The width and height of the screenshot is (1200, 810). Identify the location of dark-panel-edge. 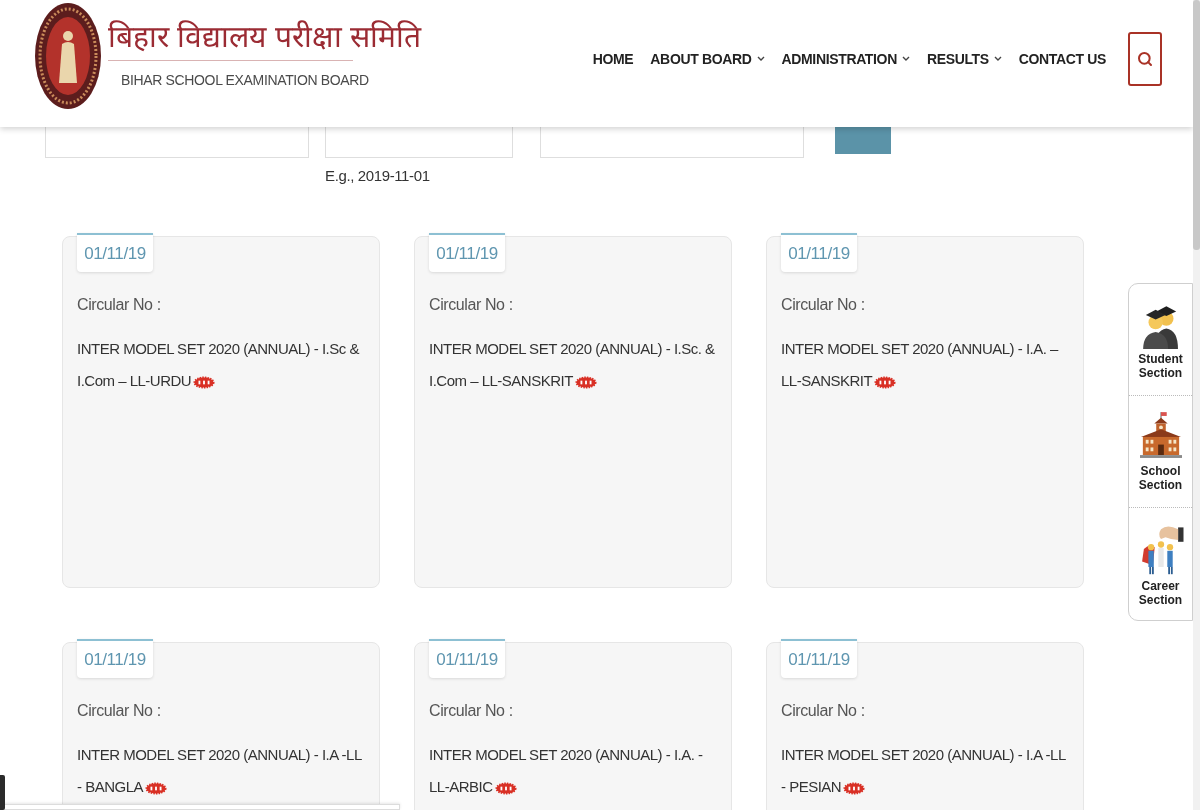
(2, 792).